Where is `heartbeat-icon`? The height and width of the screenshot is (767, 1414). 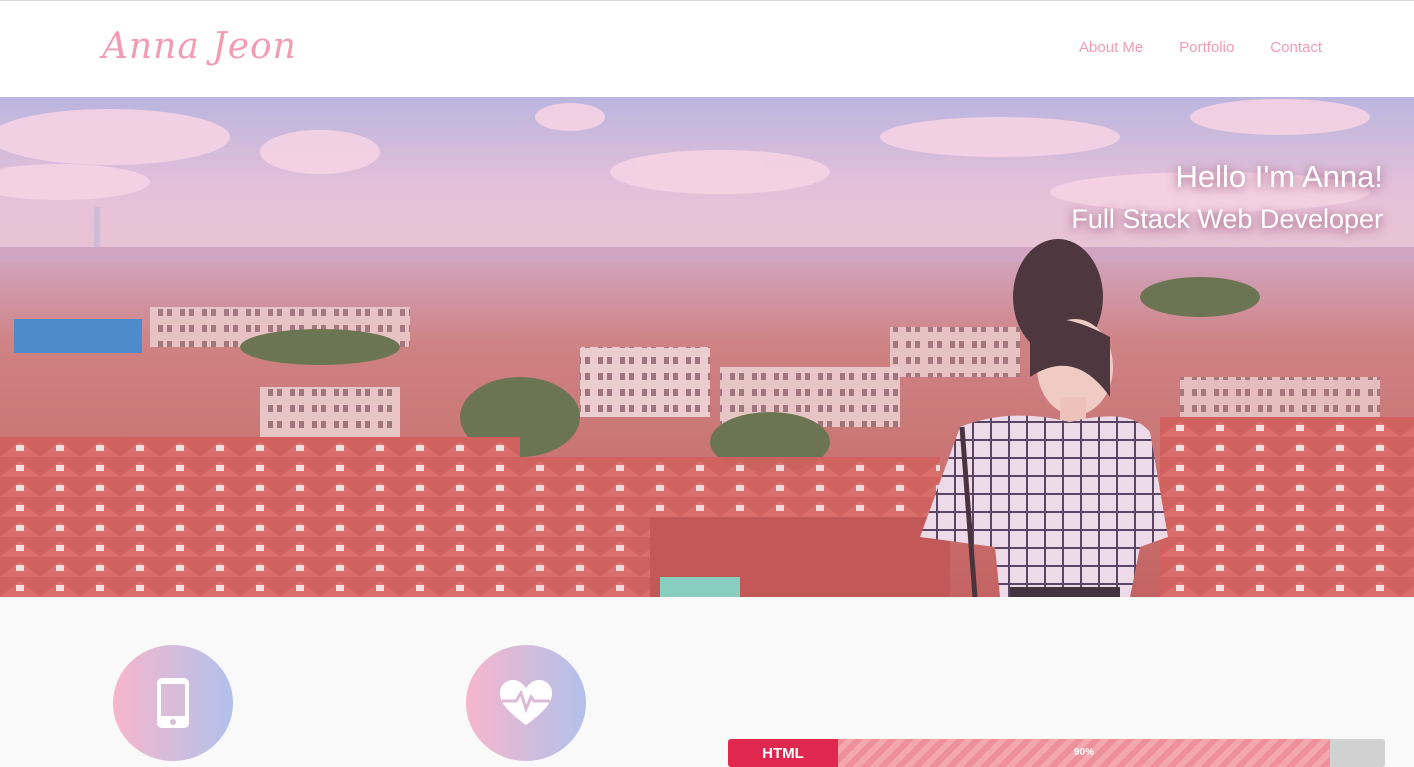
heartbeat-icon is located at coordinates (526, 702).